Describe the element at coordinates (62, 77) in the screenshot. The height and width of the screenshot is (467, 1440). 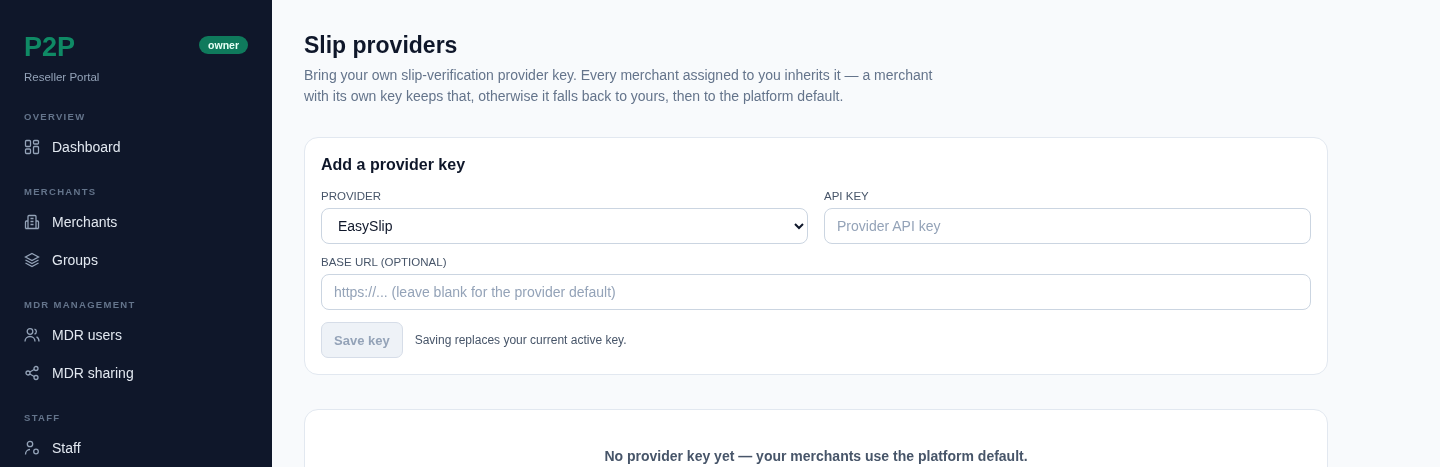
I see `portal-subtitle: Reseller Portal` at that location.